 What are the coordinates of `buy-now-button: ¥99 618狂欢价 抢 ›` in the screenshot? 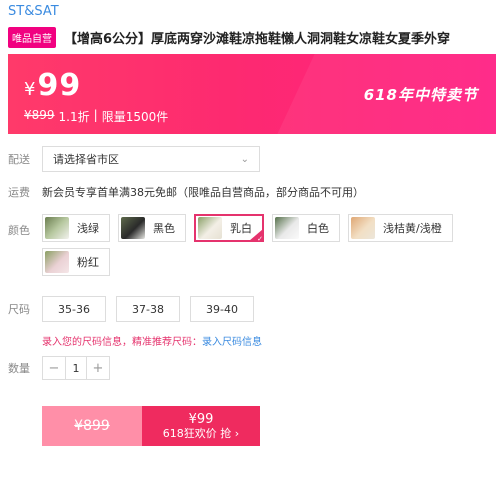 It's located at (201, 426).